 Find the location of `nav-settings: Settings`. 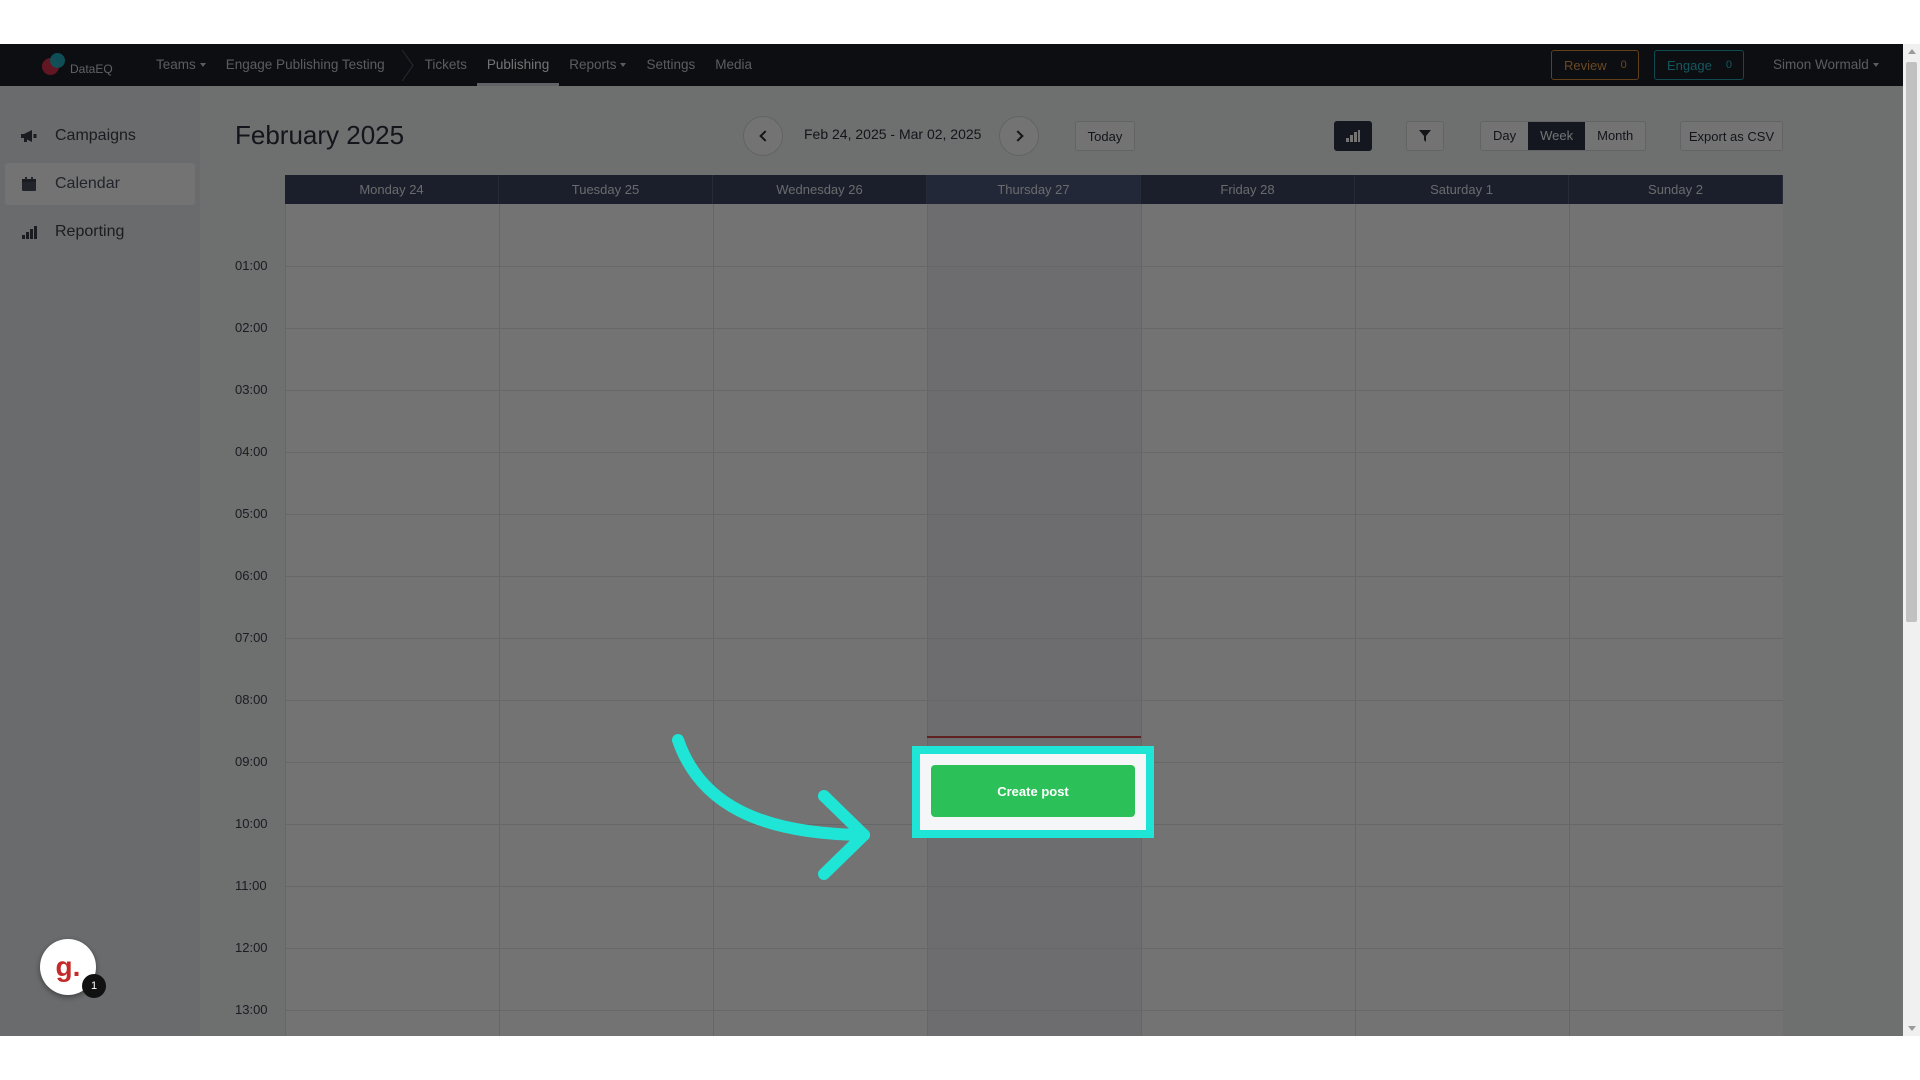

nav-settings: Settings is located at coordinates (670, 65).